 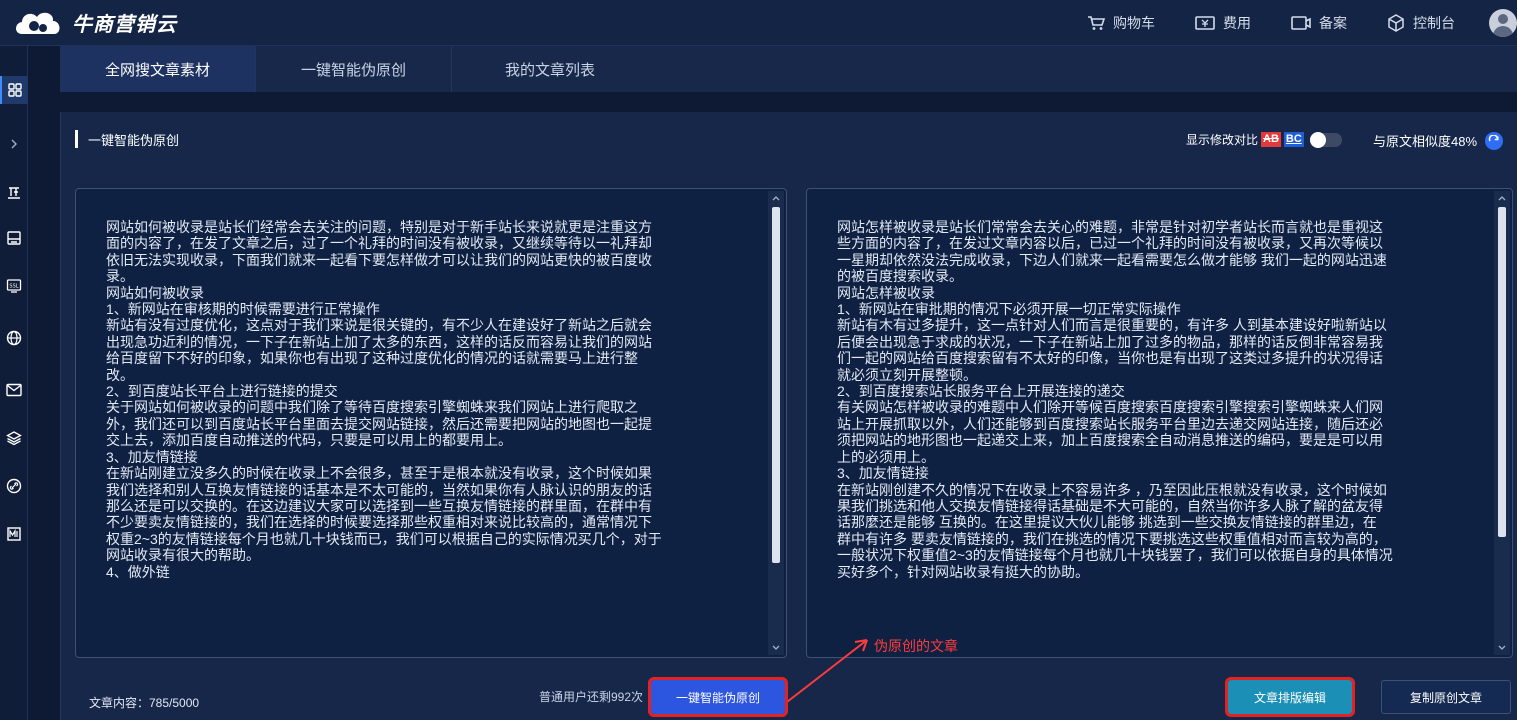 I want to click on avatar, so click(x=1503, y=23).